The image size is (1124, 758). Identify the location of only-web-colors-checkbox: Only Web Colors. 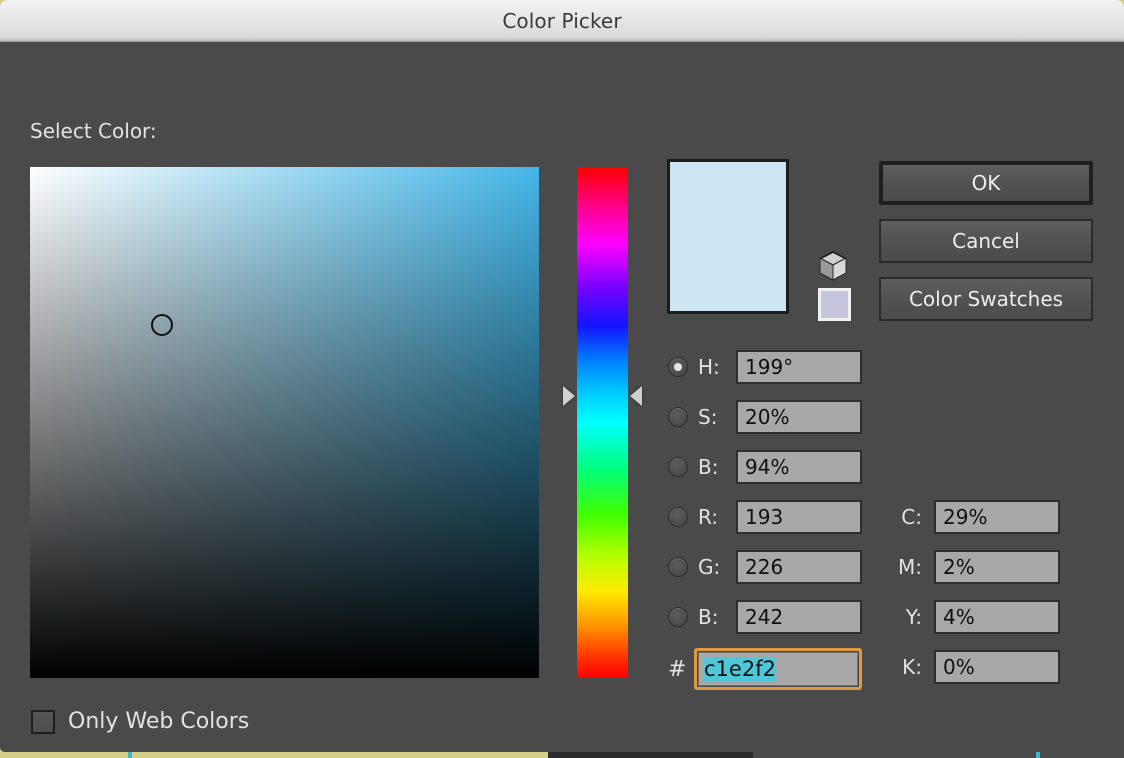
(140, 721).